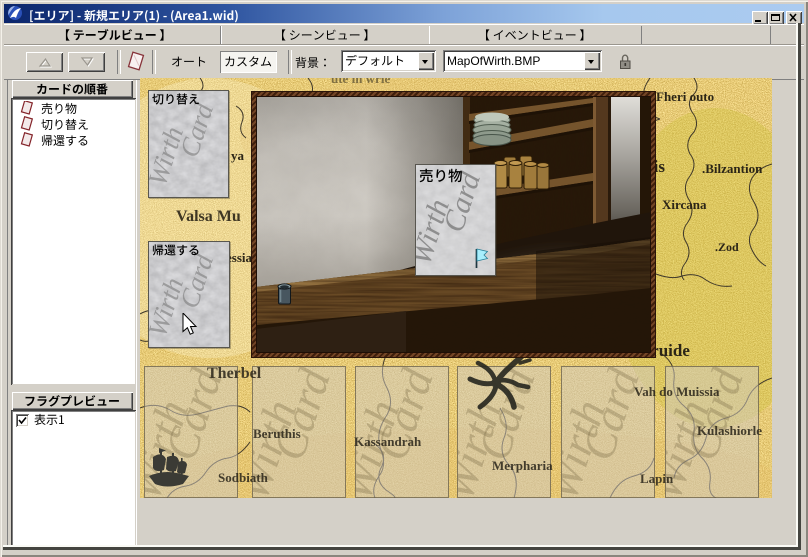 The image size is (808, 557). I want to click on svg-text: Lapin, so click(657, 478).